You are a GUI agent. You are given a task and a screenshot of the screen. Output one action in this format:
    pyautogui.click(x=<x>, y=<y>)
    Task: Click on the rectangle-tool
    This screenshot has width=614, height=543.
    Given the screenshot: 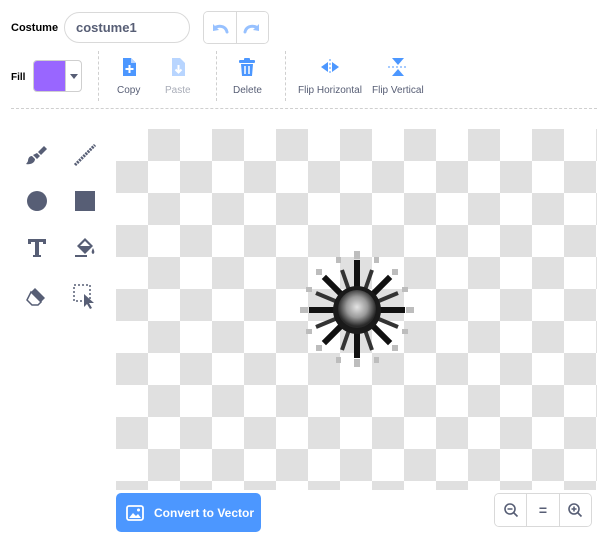 What is the action you would take?
    pyautogui.click(x=85, y=201)
    